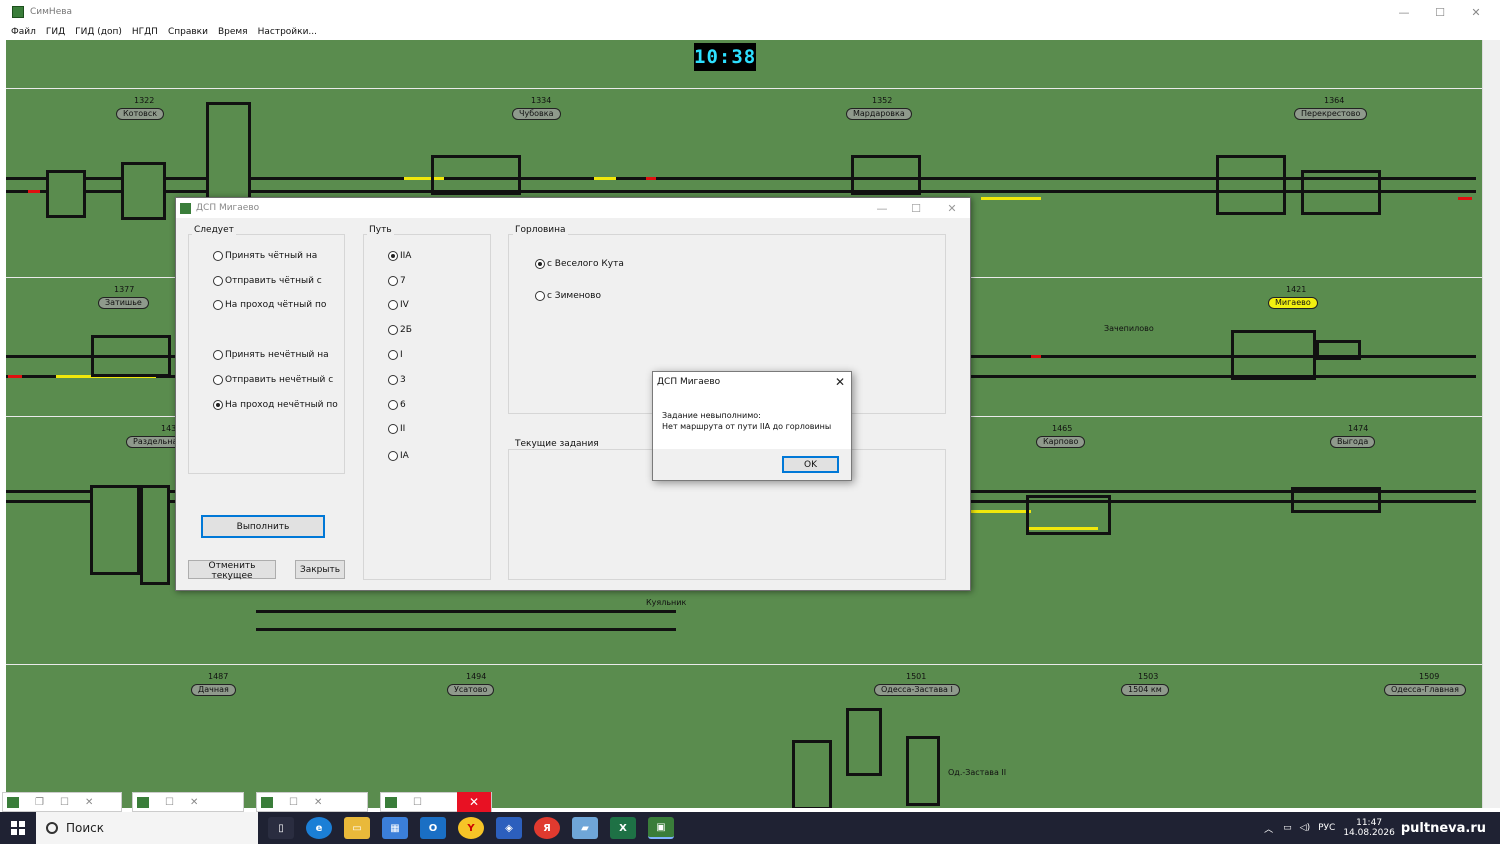 The image size is (1500, 844). I want to click on track-option-radio: 7, so click(397, 281).